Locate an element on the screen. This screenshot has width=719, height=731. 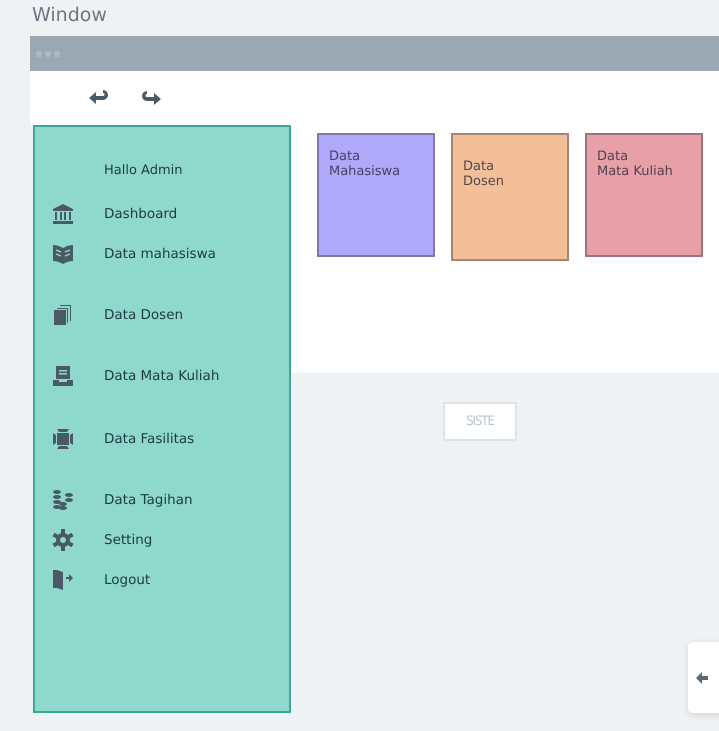
sidebar-label: Data Mata Kuliah is located at coordinates (162, 376).